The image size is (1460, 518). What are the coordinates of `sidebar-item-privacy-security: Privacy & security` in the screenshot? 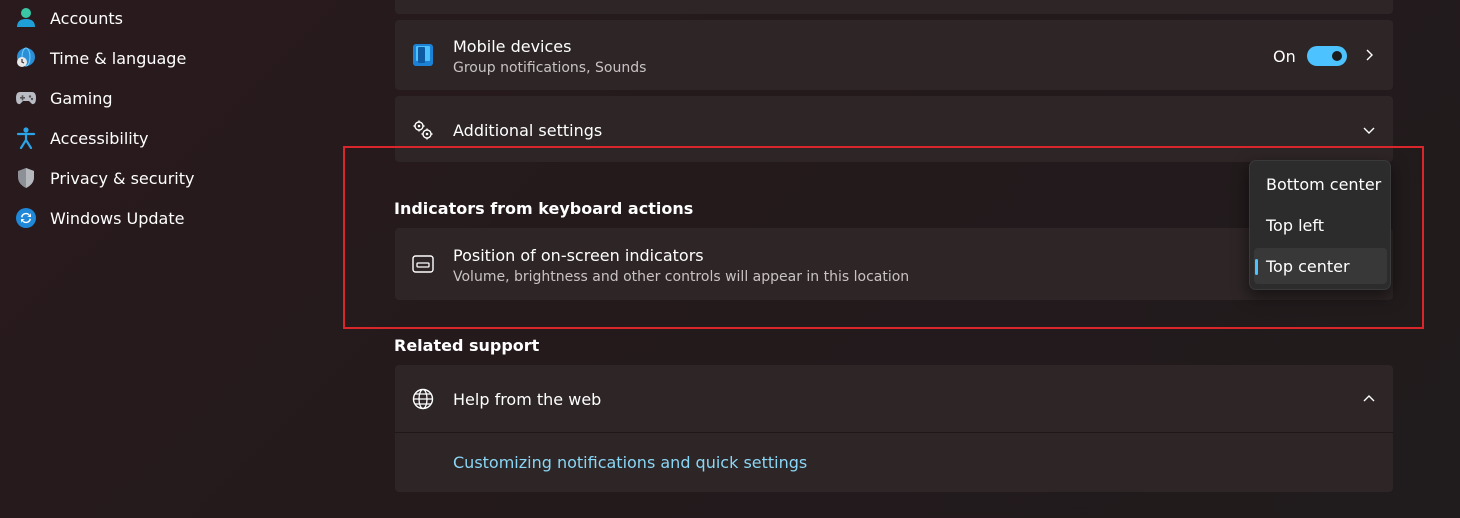 It's located at (104, 178).